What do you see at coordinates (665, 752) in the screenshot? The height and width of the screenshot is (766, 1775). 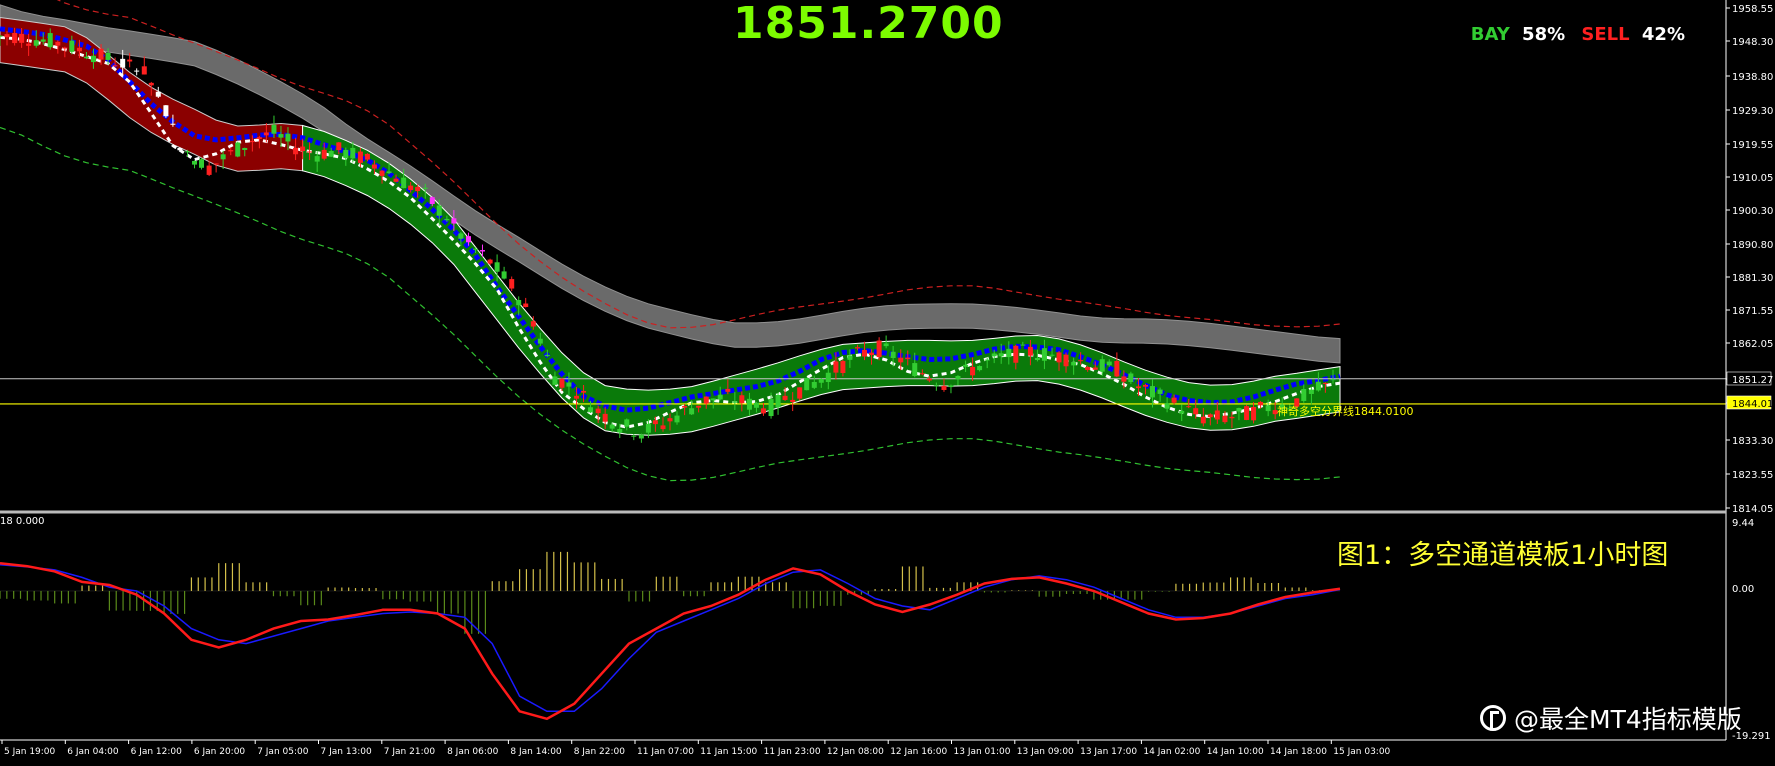 I see `time-tick-label: 11 Jan 07:00` at bounding box center [665, 752].